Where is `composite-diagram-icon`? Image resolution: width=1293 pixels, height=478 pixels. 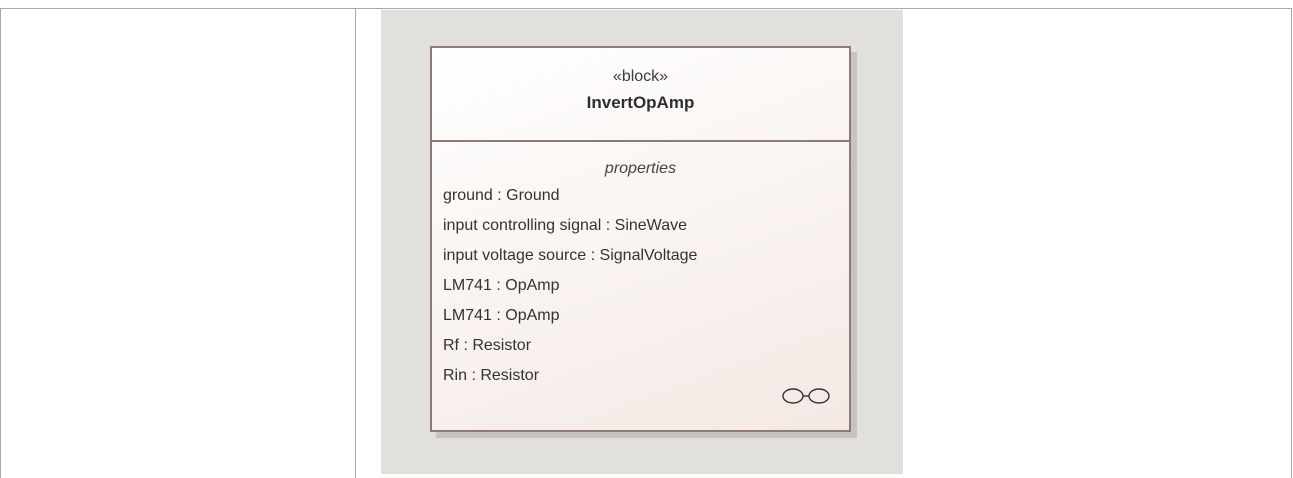
composite-diagram-icon is located at coordinates (807, 396).